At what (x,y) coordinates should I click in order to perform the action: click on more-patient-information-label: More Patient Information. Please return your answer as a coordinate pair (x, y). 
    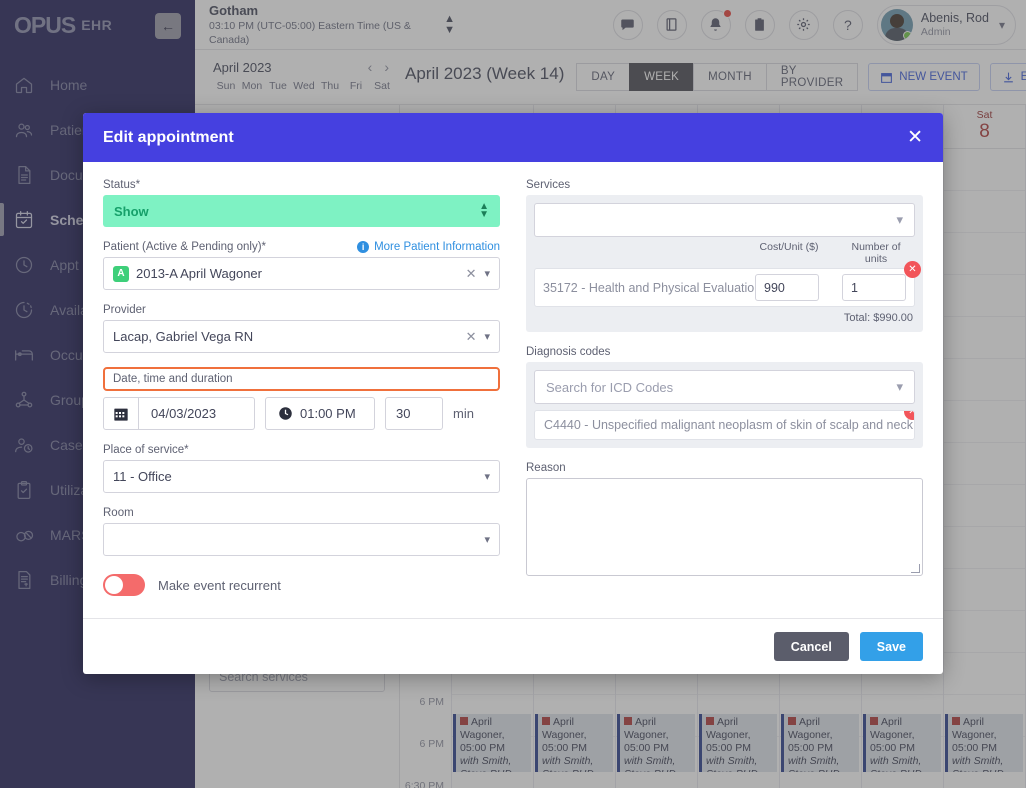
    Looking at the image, I should click on (437, 247).